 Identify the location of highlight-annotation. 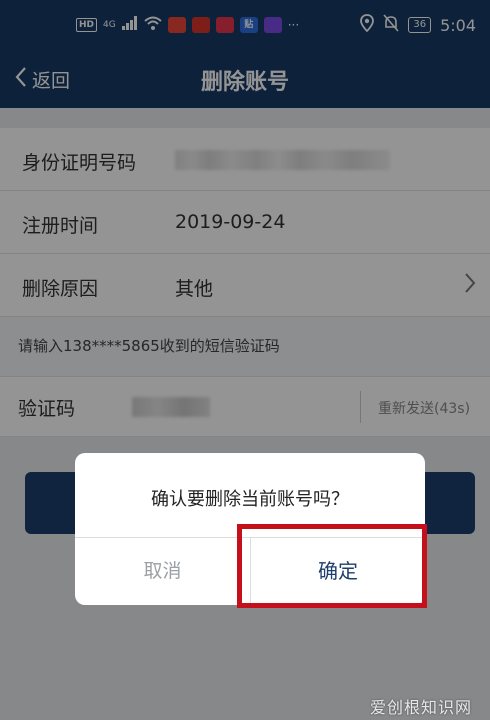
(332, 566).